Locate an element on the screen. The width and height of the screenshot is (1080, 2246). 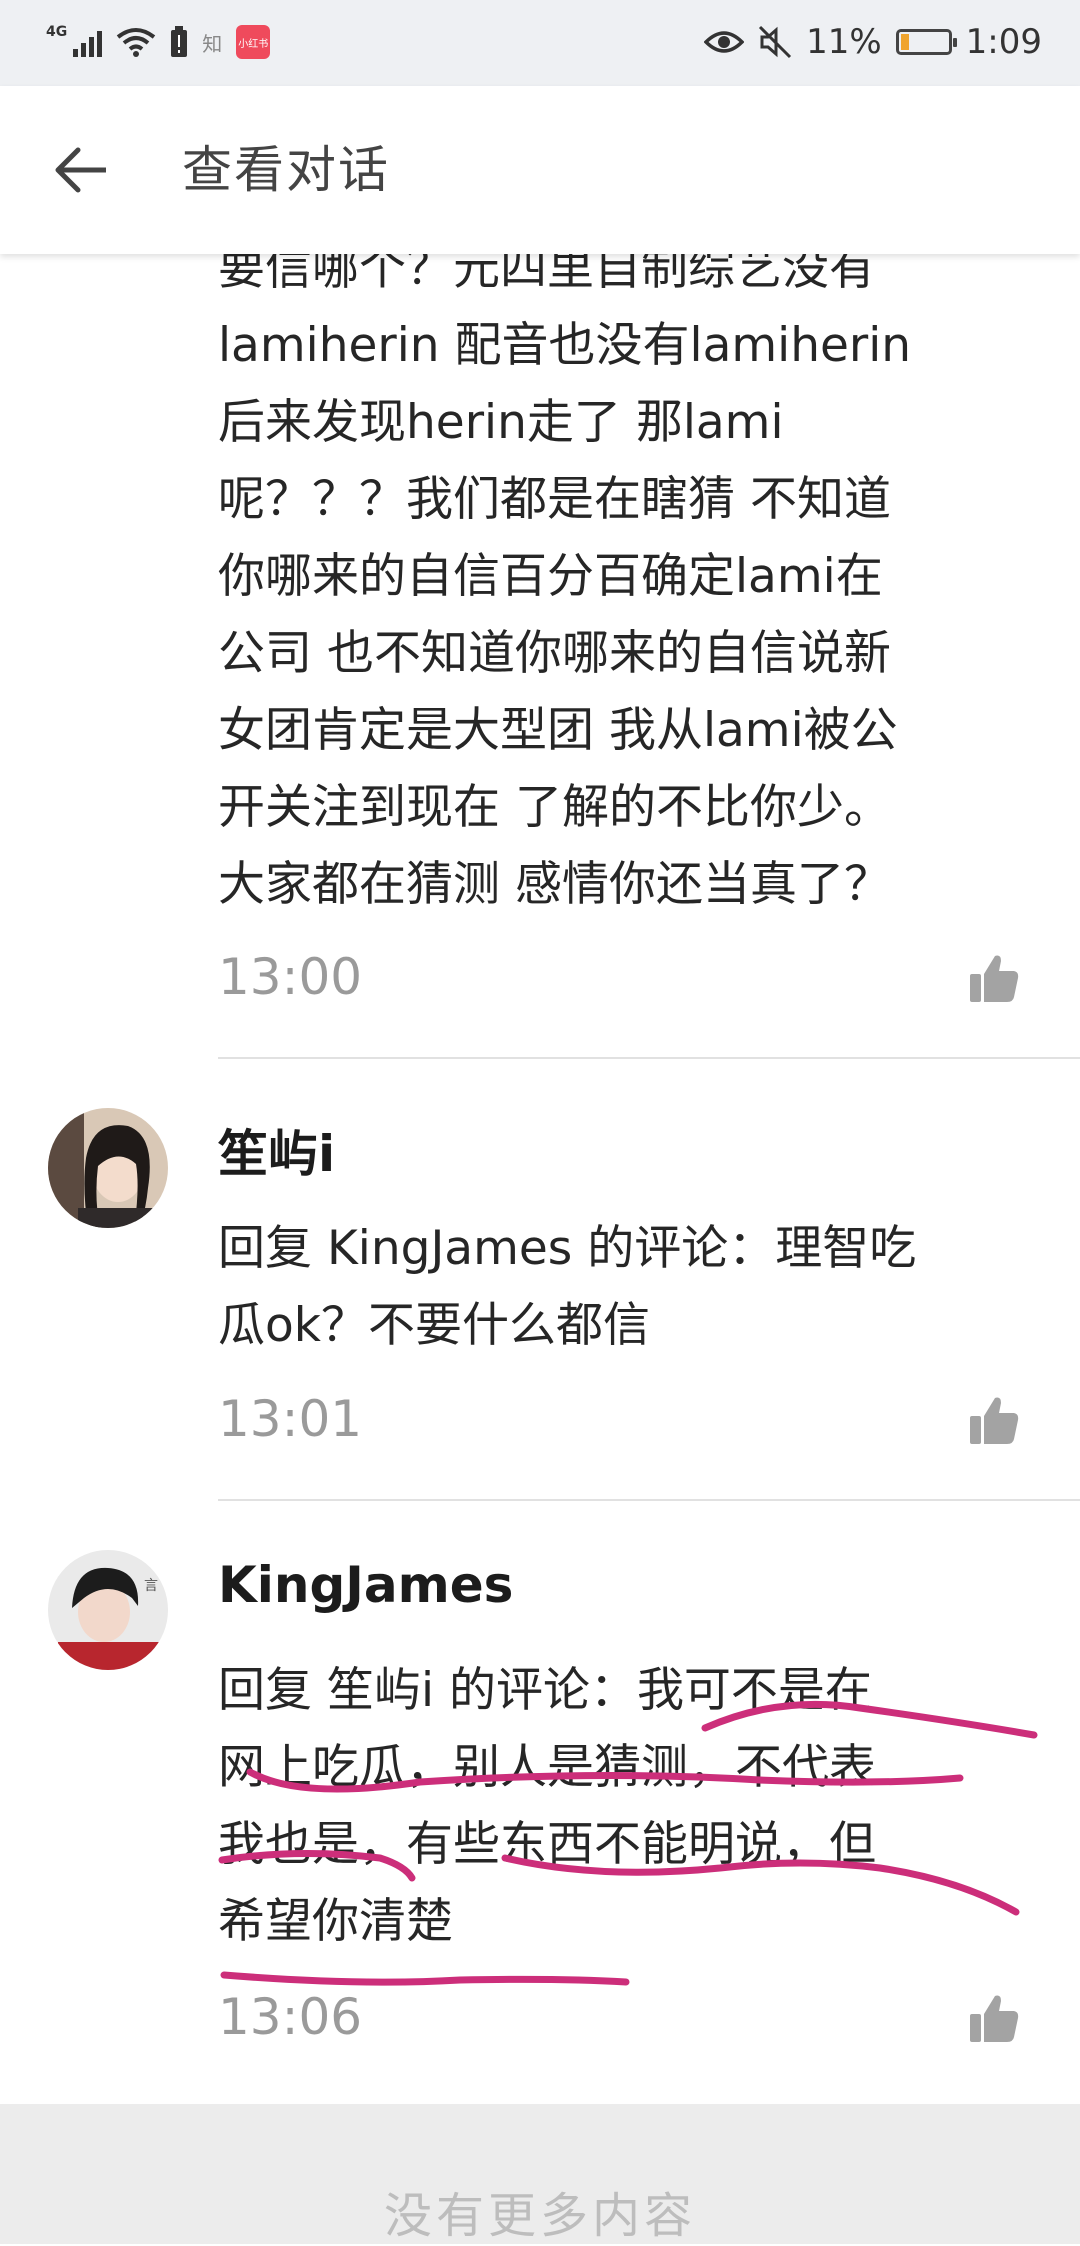
svg-text: 言 is located at coordinates (151, 1586).